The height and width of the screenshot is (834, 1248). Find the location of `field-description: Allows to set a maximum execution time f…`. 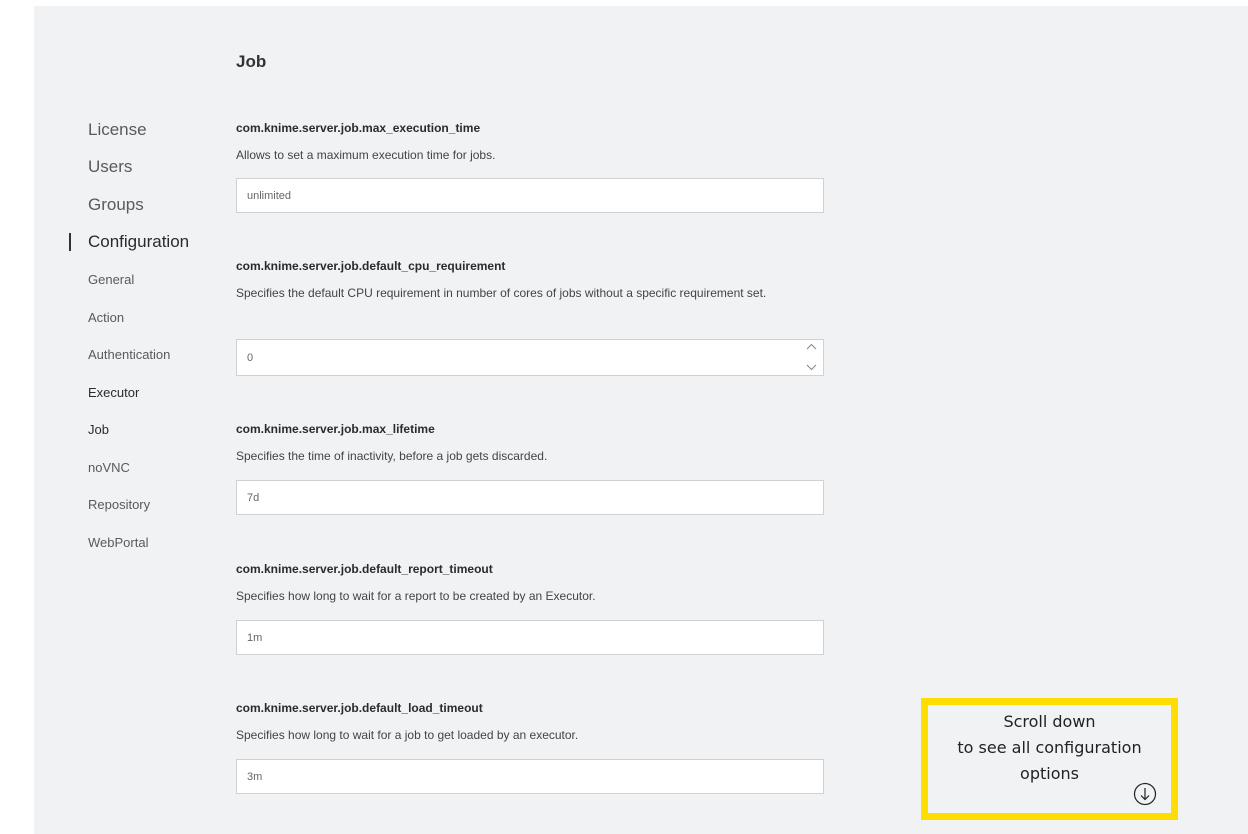

field-description: Allows to set a maximum execution time f… is located at coordinates (366, 155).